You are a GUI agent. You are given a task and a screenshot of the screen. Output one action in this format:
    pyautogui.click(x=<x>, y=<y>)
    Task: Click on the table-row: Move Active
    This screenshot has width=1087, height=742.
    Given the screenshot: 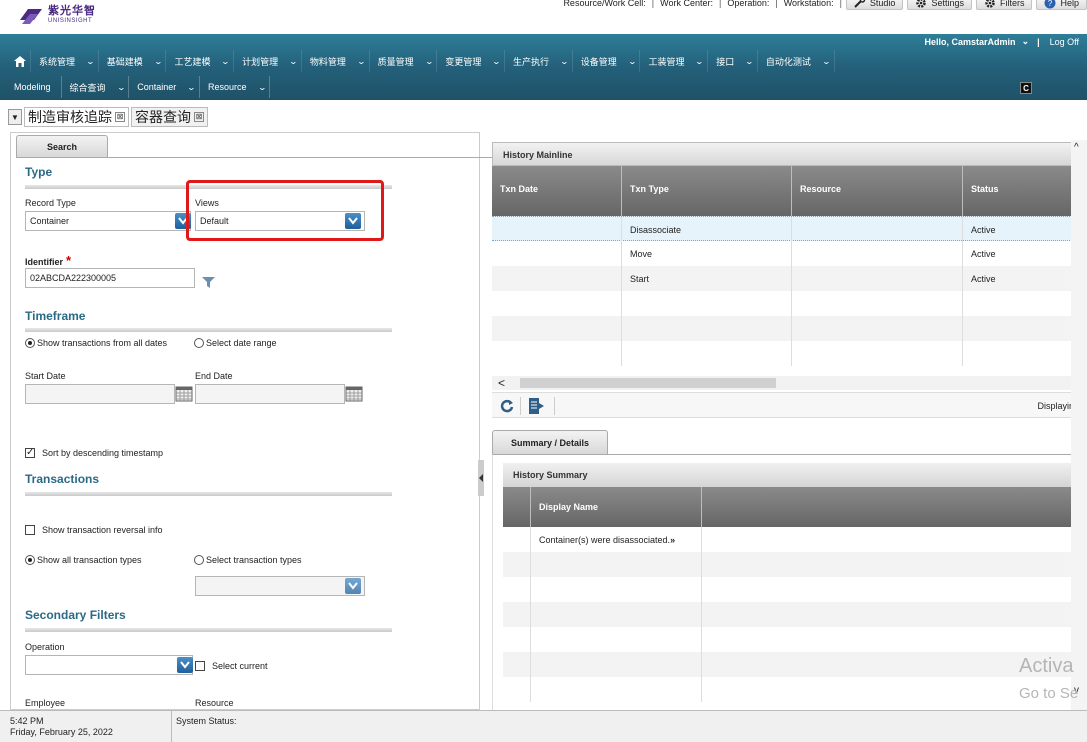 What is the action you would take?
    pyautogui.click(x=782, y=253)
    